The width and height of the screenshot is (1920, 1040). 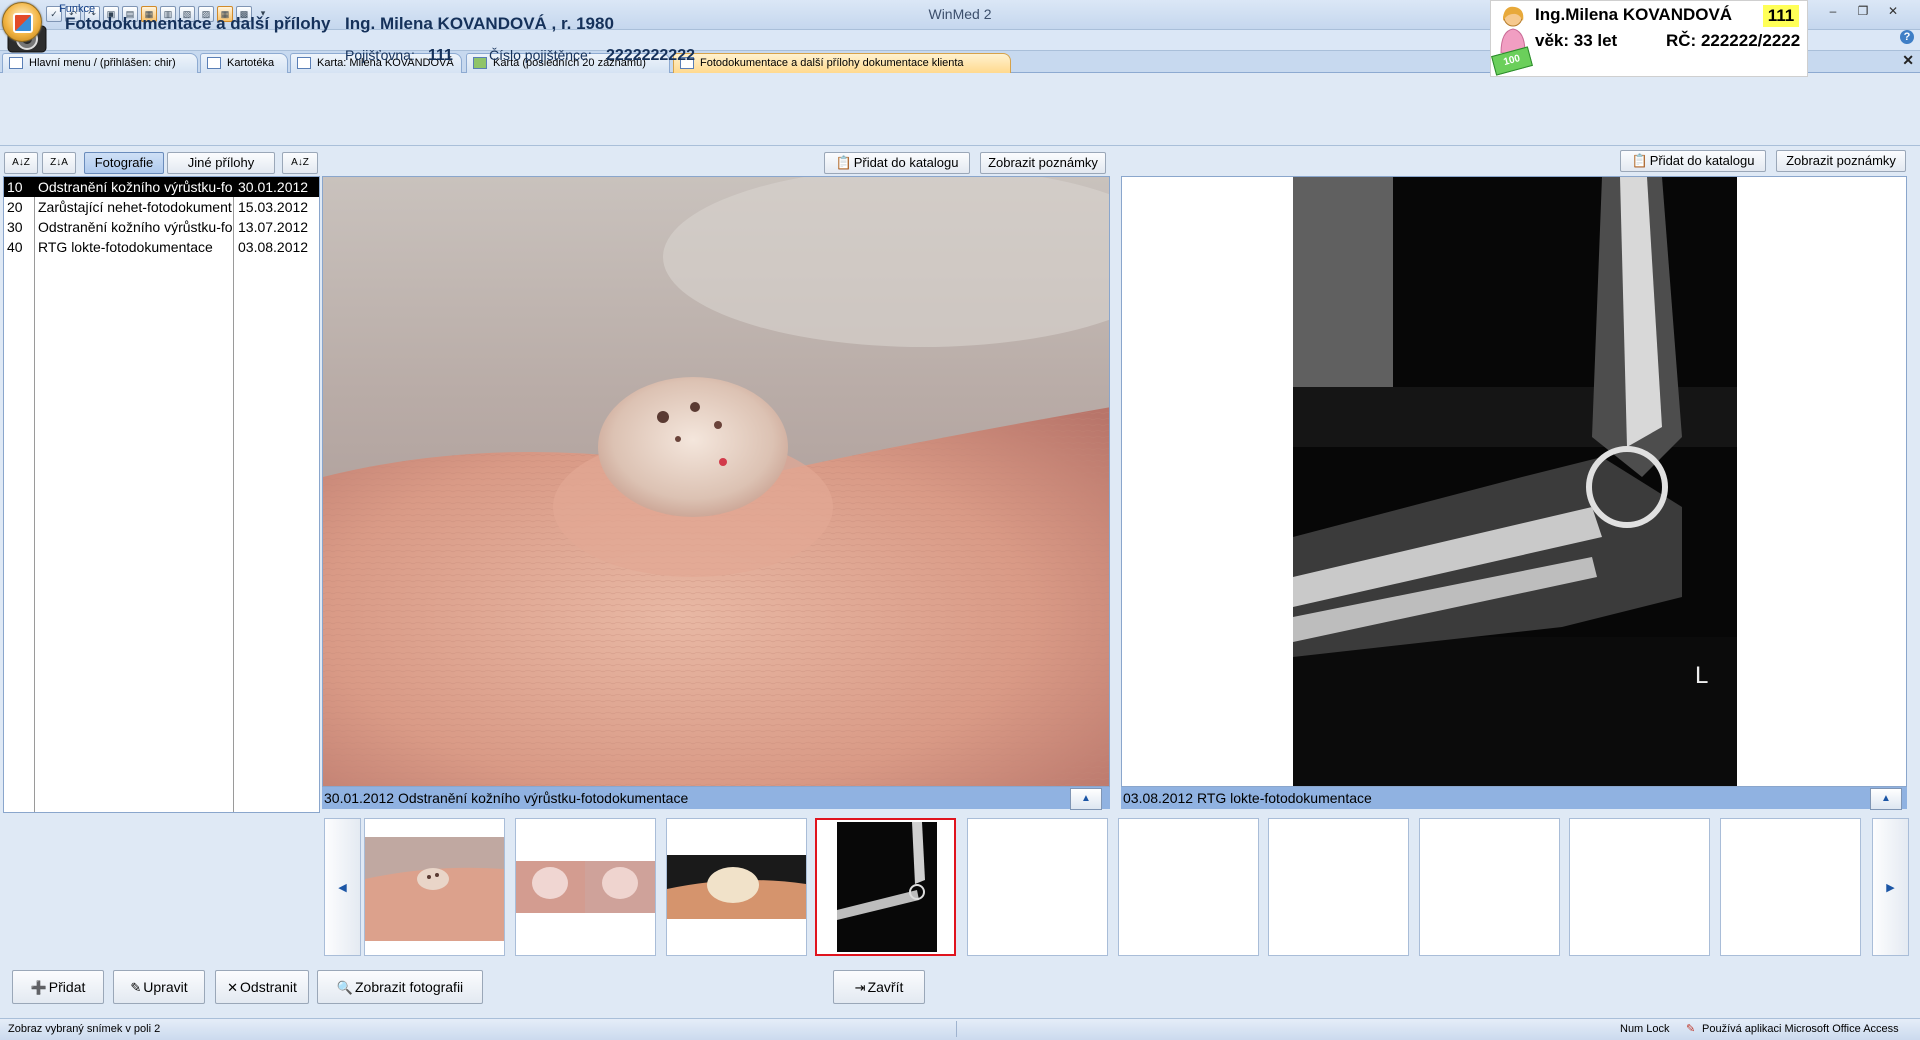 What do you see at coordinates (1800, 1029) in the screenshot?
I see `access-status: Používá aplikaci Microsoft Office Access` at bounding box center [1800, 1029].